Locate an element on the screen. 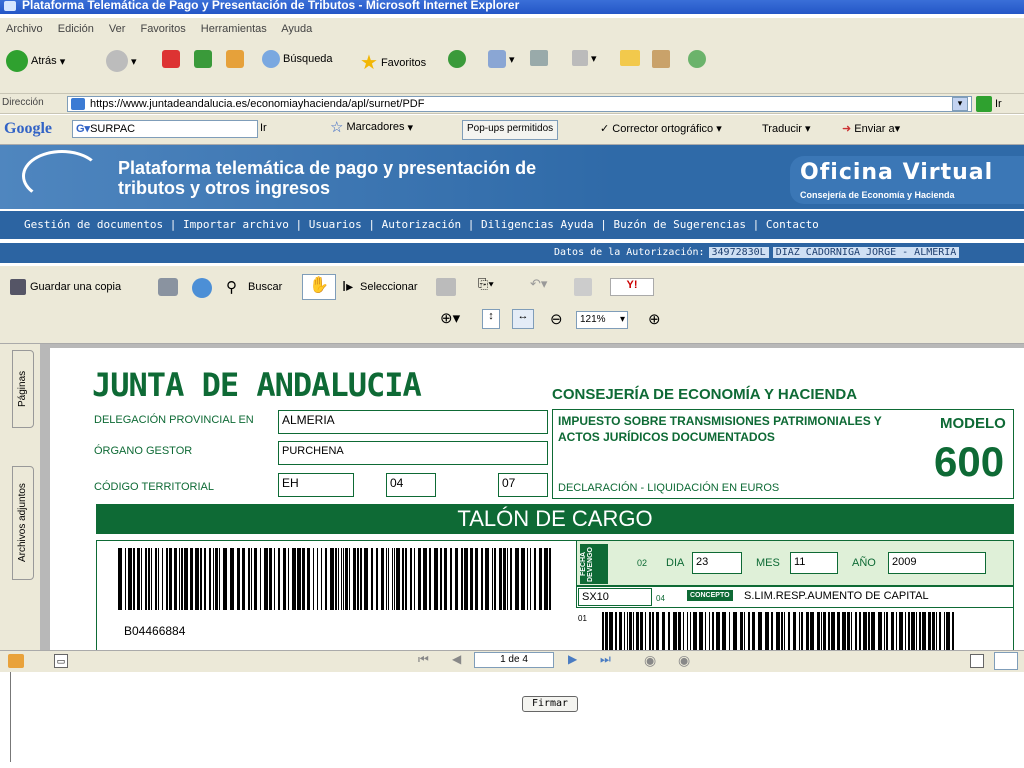 This screenshot has width=1024, height=768. home-button is located at coordinates (235, 59).